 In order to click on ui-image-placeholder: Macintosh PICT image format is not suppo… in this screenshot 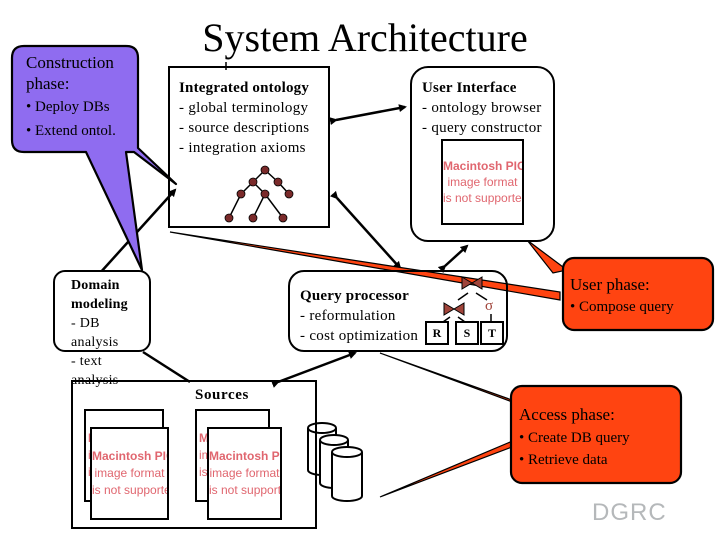, I will do `click(482, 182)`.